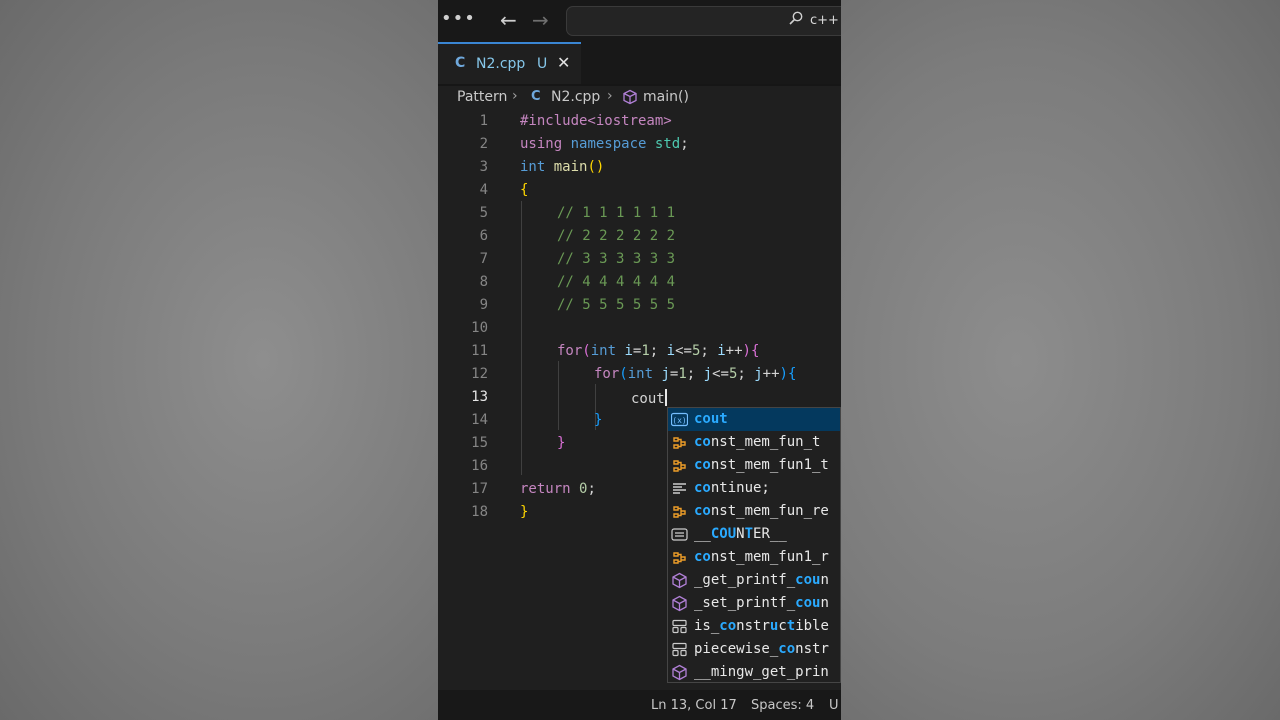 The image size is (1280, 720). Describe the element at coordinates (834, 705) in the screenshot. I see `encoding-setting: U` at that location.